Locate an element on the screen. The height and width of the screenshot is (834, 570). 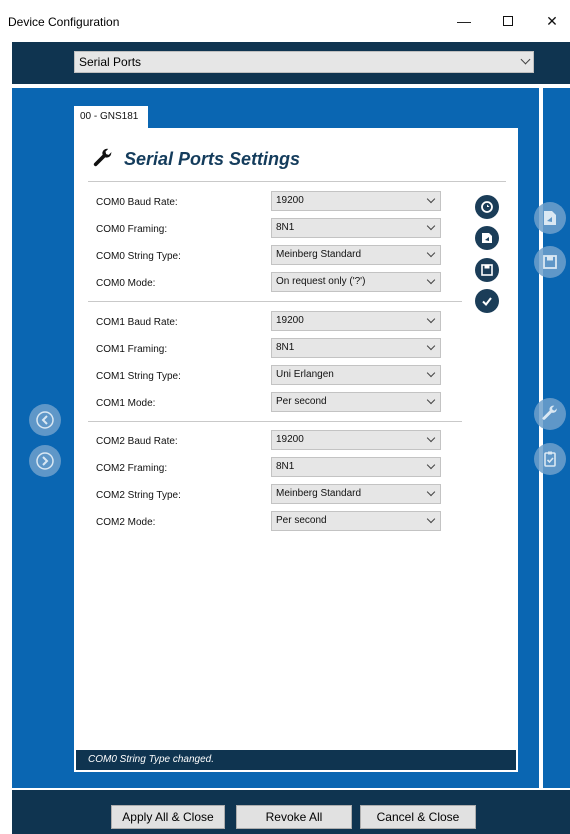
com0-framing-label: COM0 Framing: is located at coordinates (132, 229).